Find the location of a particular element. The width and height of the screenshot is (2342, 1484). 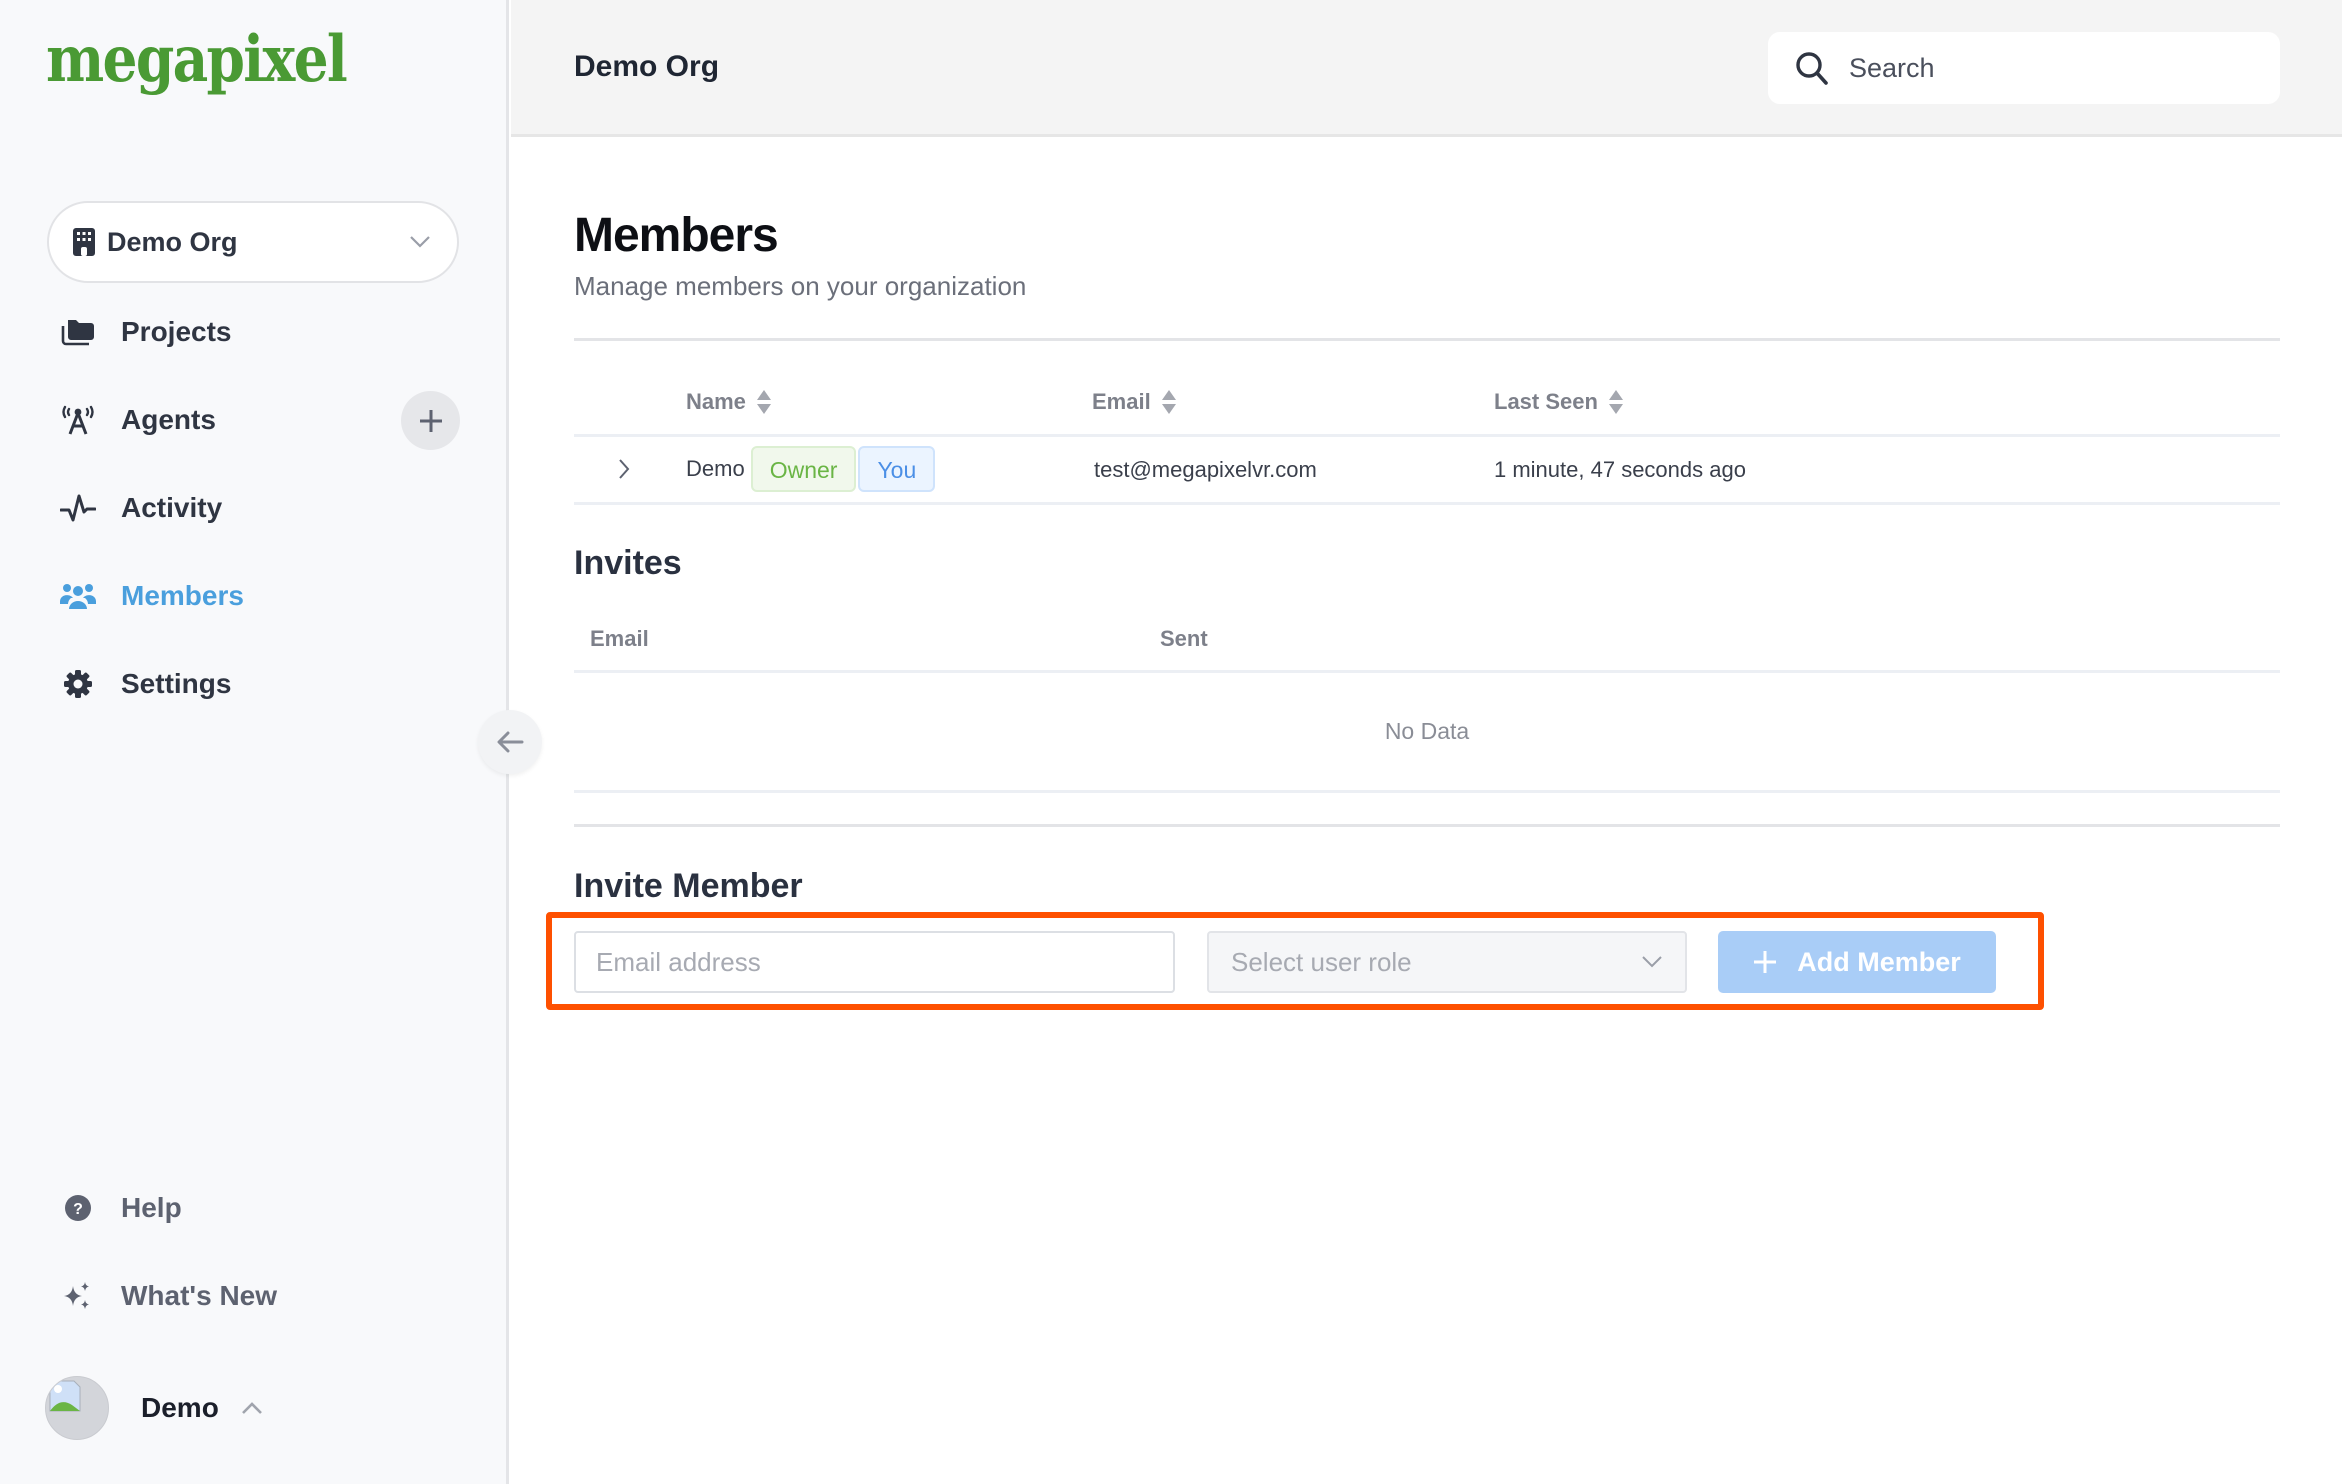

invites-column-sent: Sent is located at coordinates (1184, 638).